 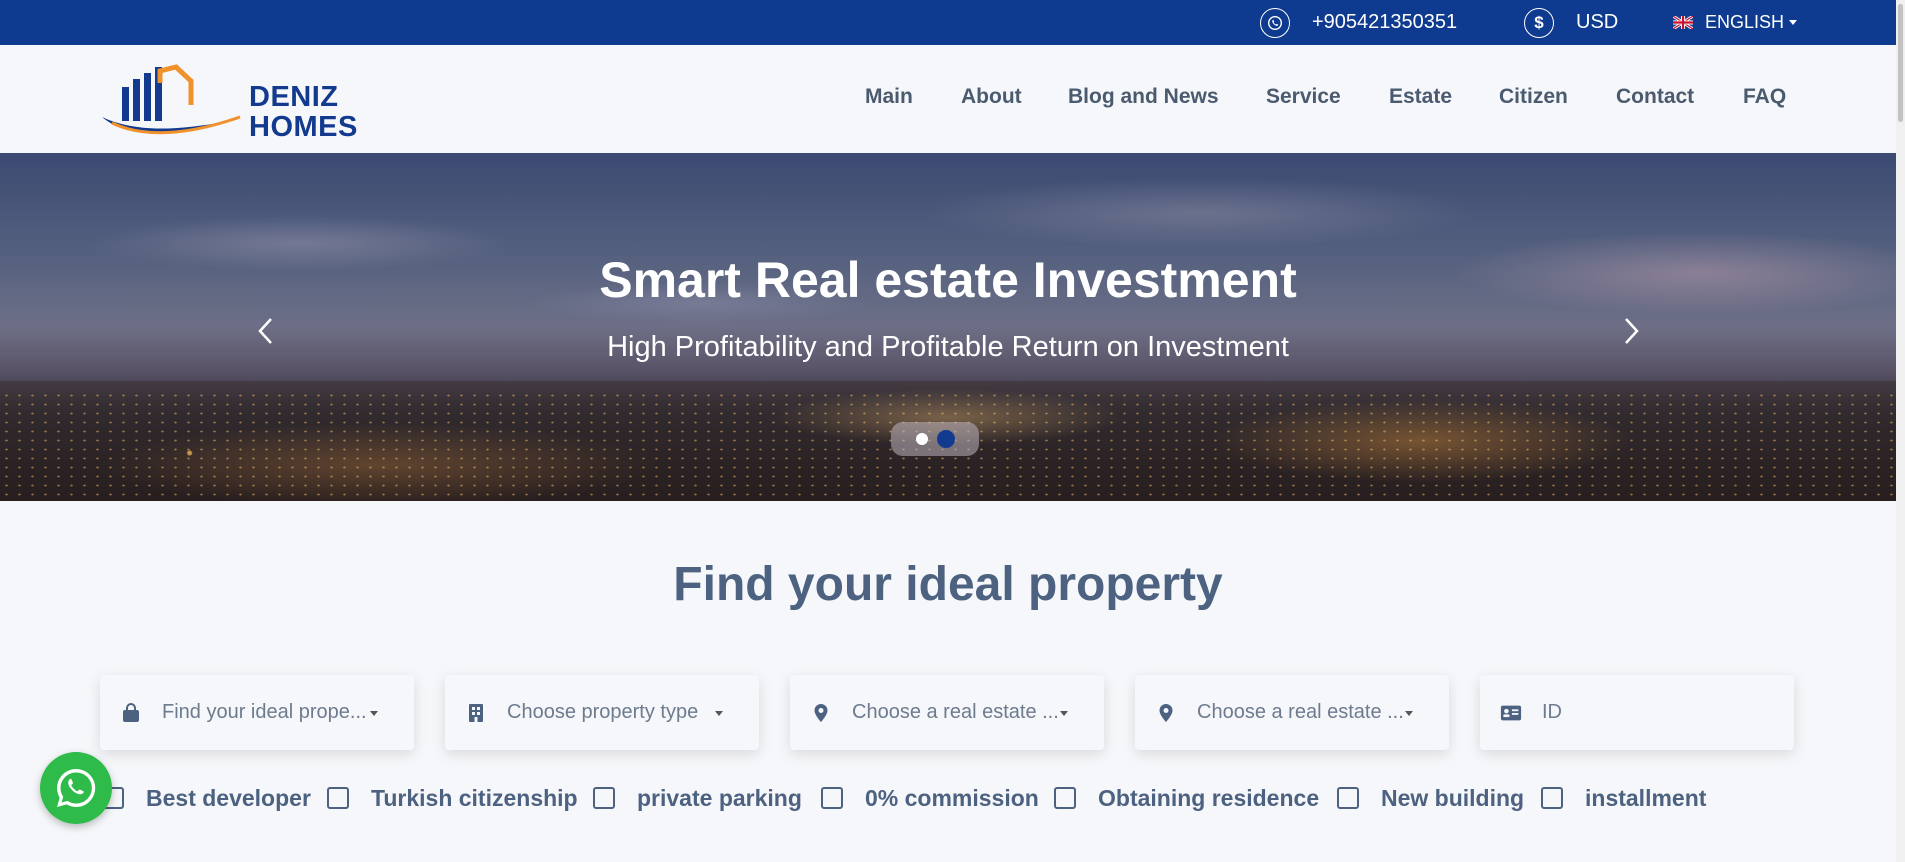 I want to click on filter-turkish-citizenship: Turkish citizenship, so click(x=452, y=798).